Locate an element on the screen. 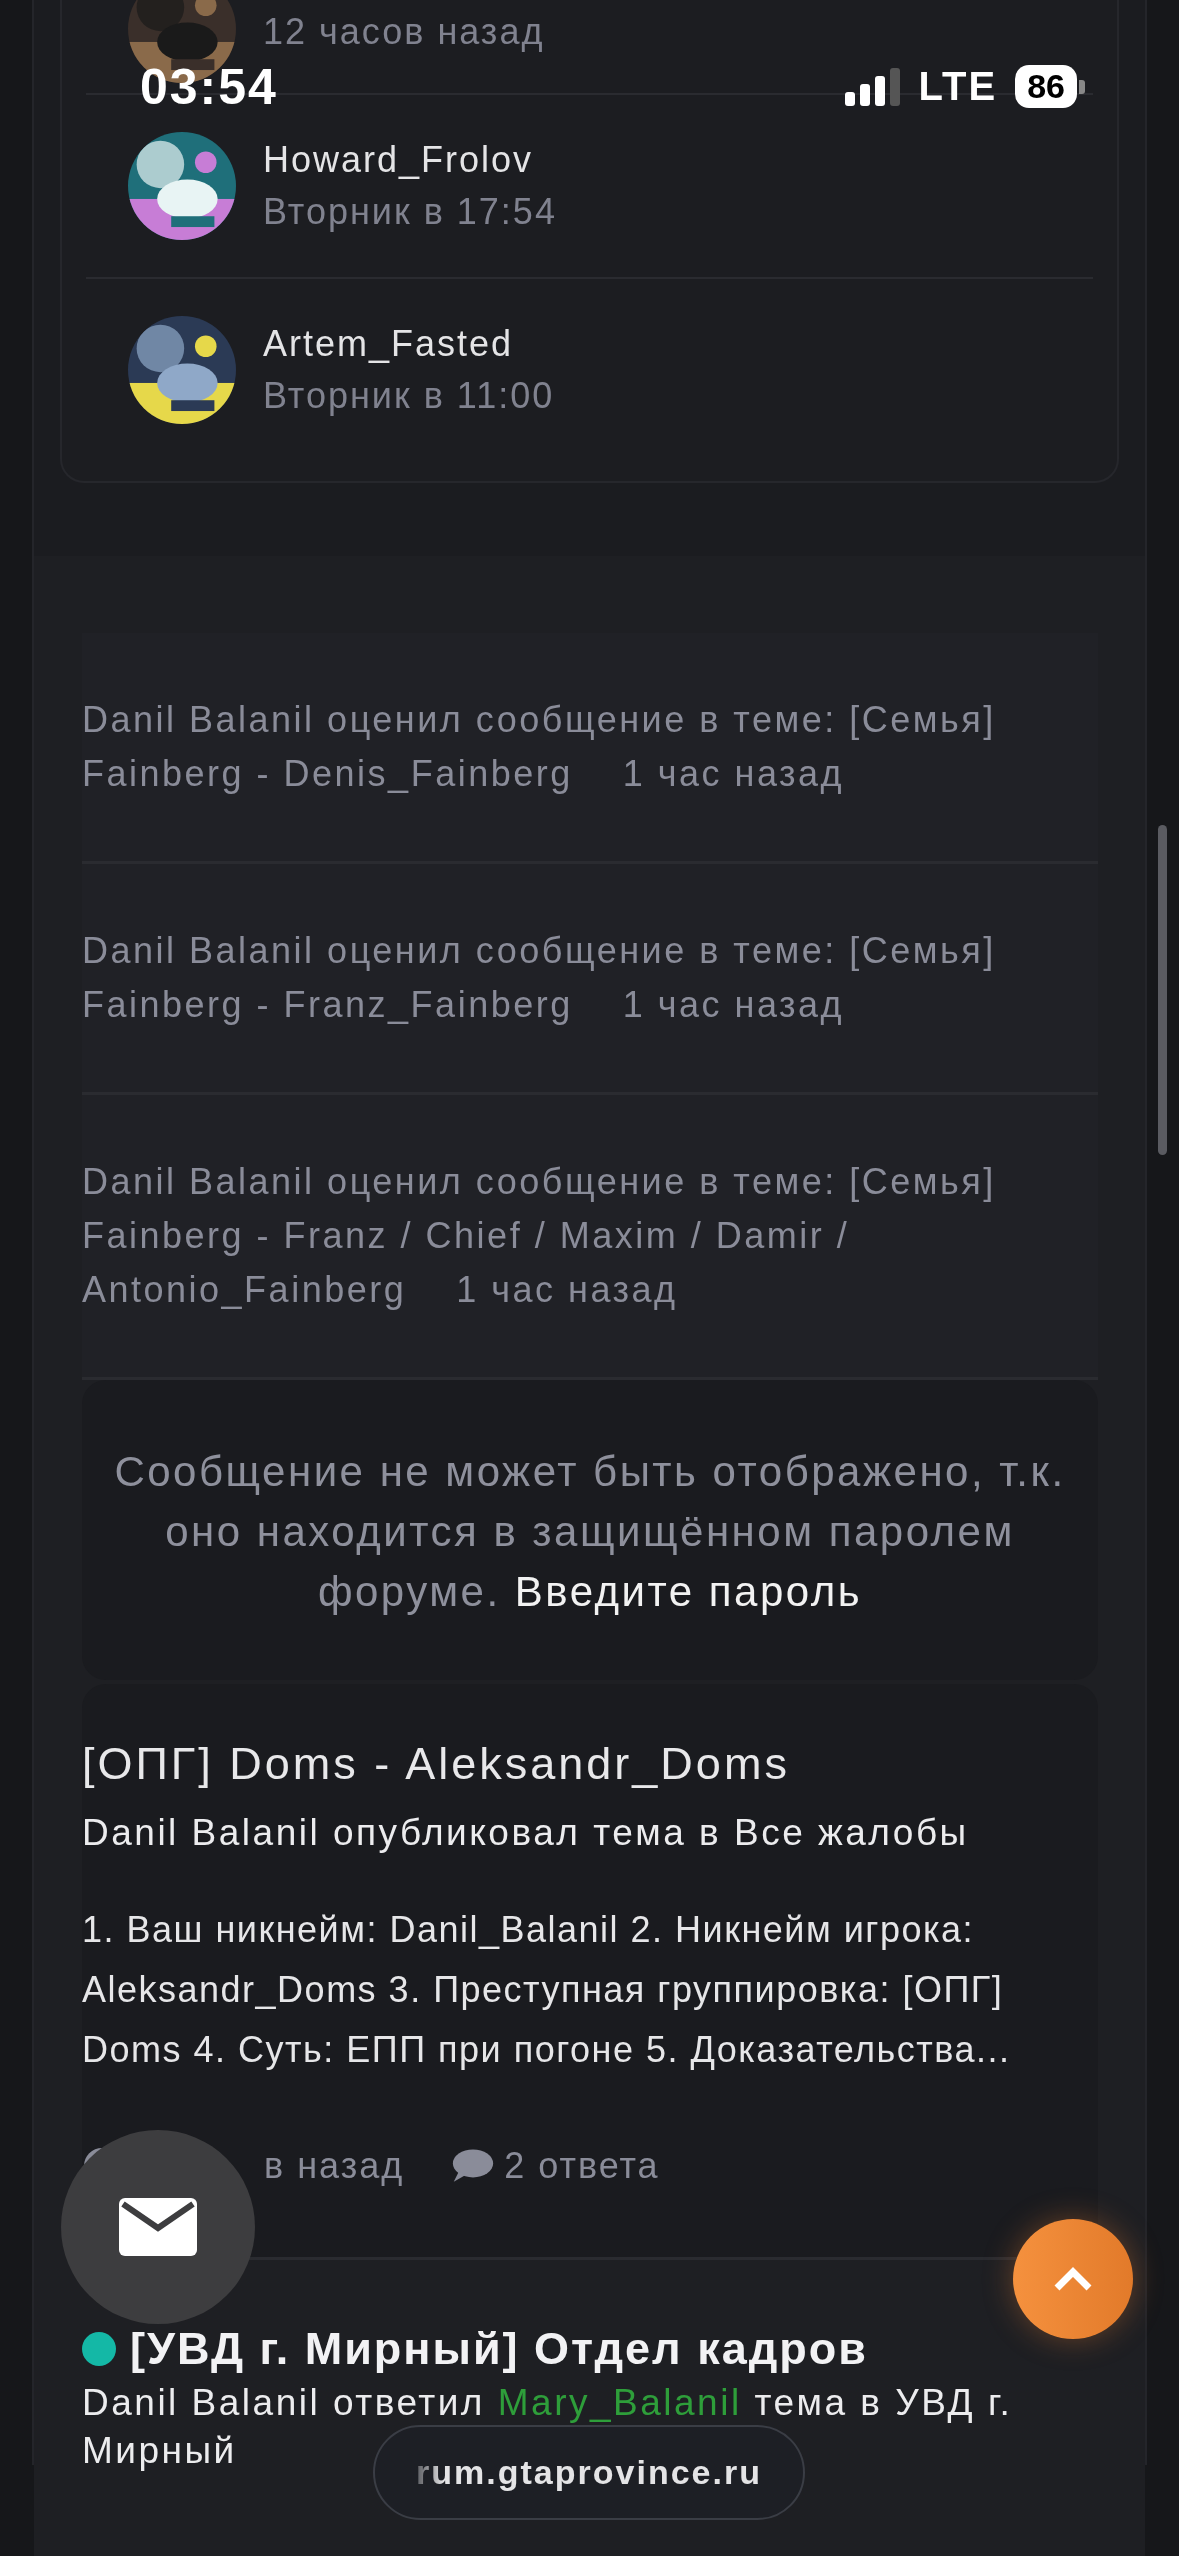  envelope-icon is located at coordinates (158, 2227).